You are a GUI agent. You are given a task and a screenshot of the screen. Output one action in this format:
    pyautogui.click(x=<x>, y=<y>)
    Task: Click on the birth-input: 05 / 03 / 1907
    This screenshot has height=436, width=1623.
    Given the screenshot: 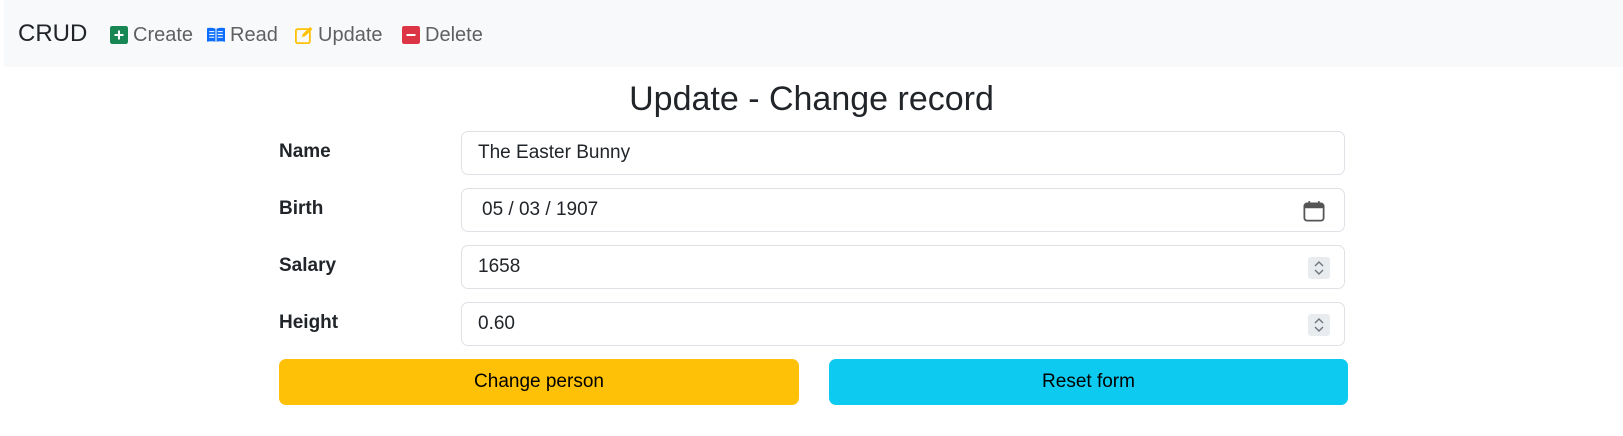 What is the action you would take?
    pyautogui.click(x=903, y=210)
    